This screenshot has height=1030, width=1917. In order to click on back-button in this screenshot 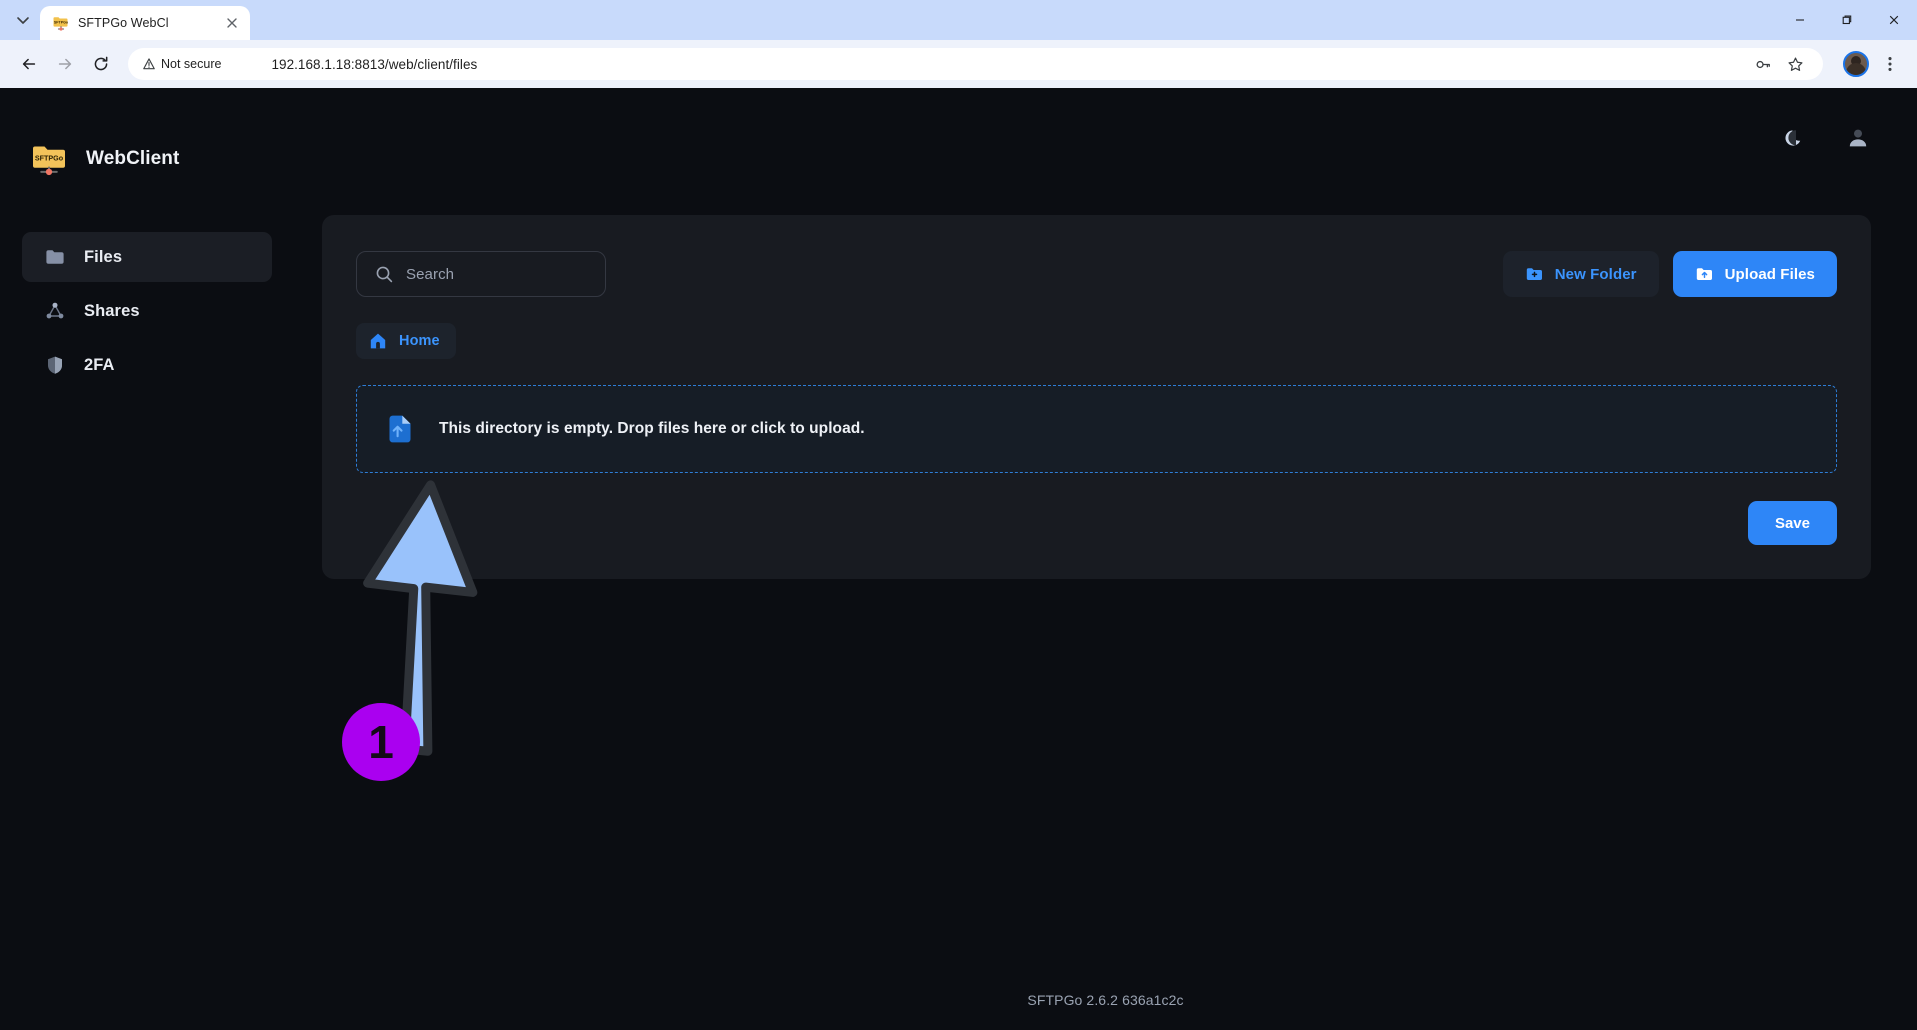, I will do `click(29, 64)`.